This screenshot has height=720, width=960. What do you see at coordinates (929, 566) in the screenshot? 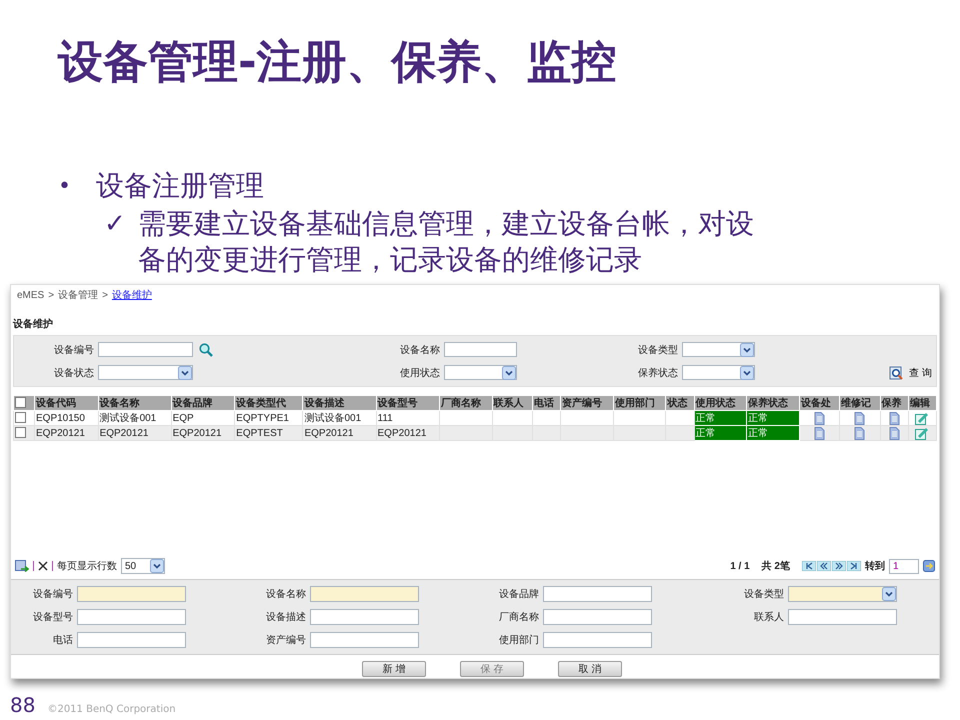
I see `go-icon` at bounding box center [929, 566].